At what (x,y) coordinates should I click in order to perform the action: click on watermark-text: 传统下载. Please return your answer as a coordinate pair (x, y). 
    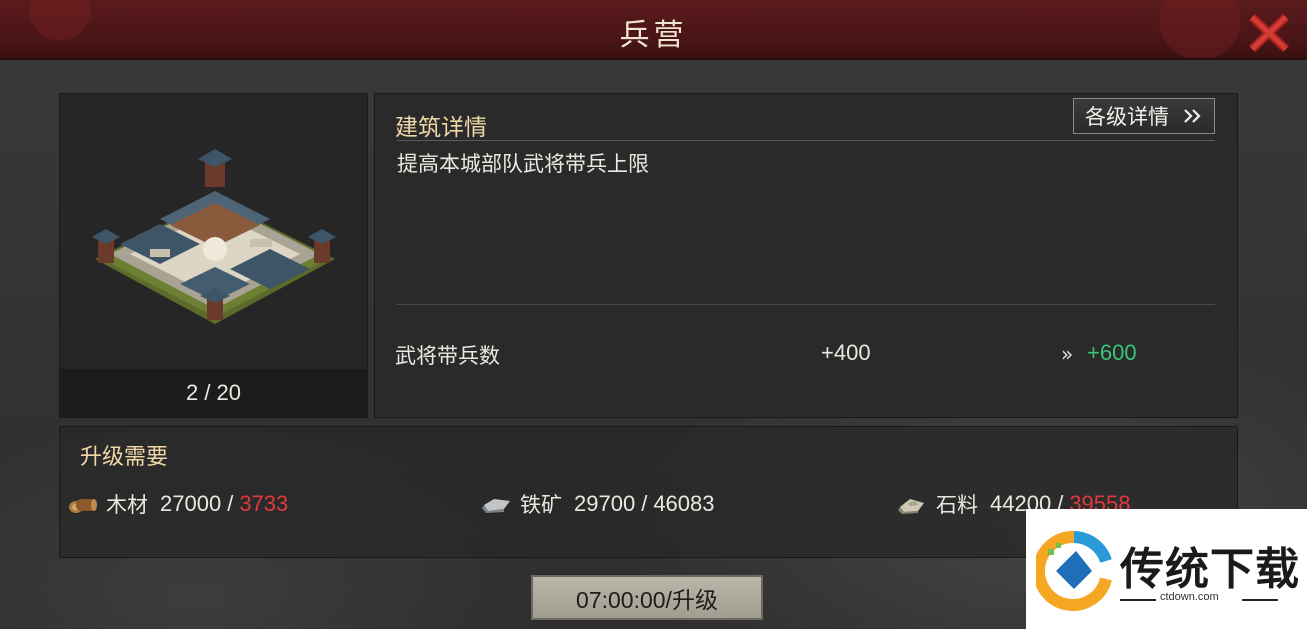
    Looking at the image, I should click on (1210, 569).